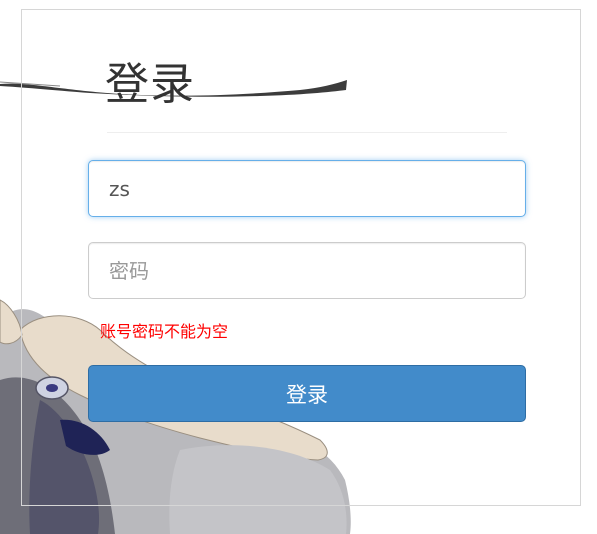 The width and height of the screenshot is (597, 534). I want to click on error-message: 账号密码不能为空, so click(164, 331).